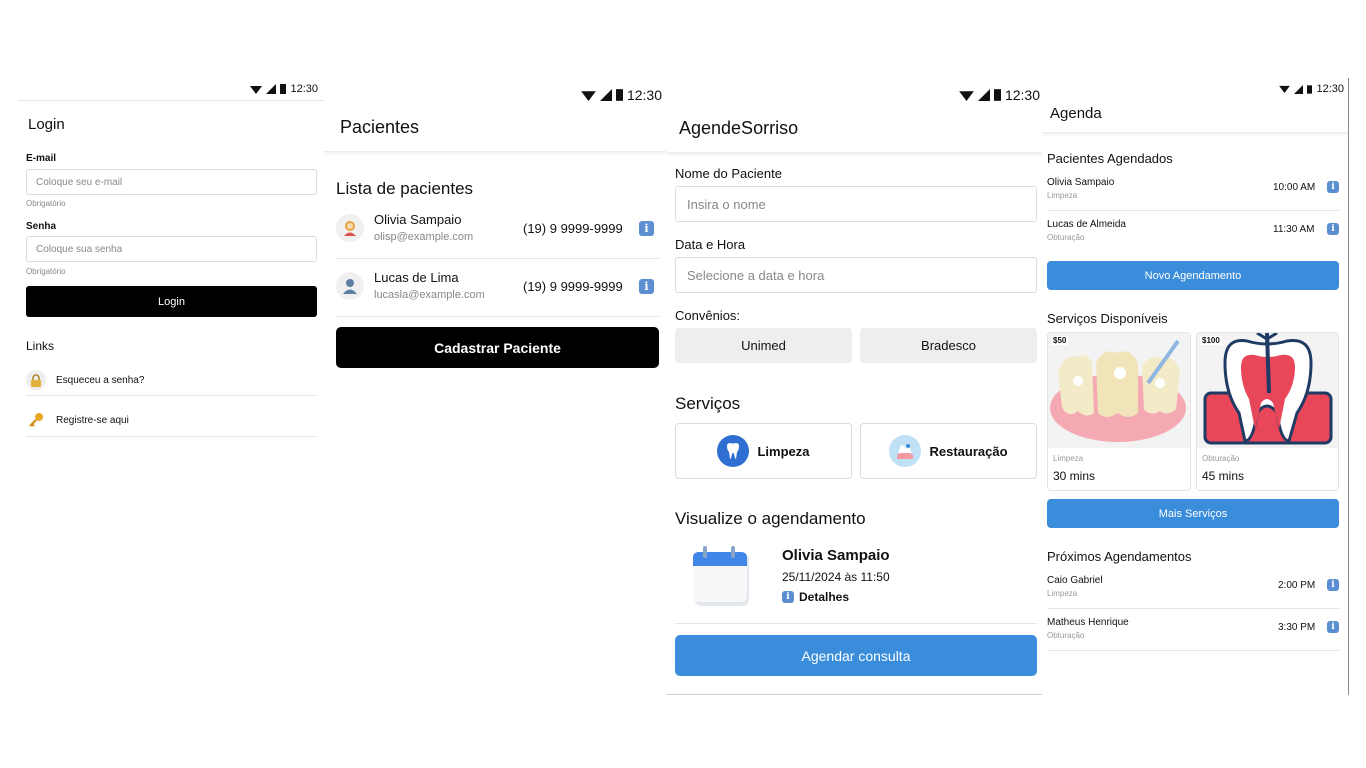 The width and height of the screenshot is (1366, 768). I want to click on insurance-option-bradesco: Bradesco, so click(948, 345).